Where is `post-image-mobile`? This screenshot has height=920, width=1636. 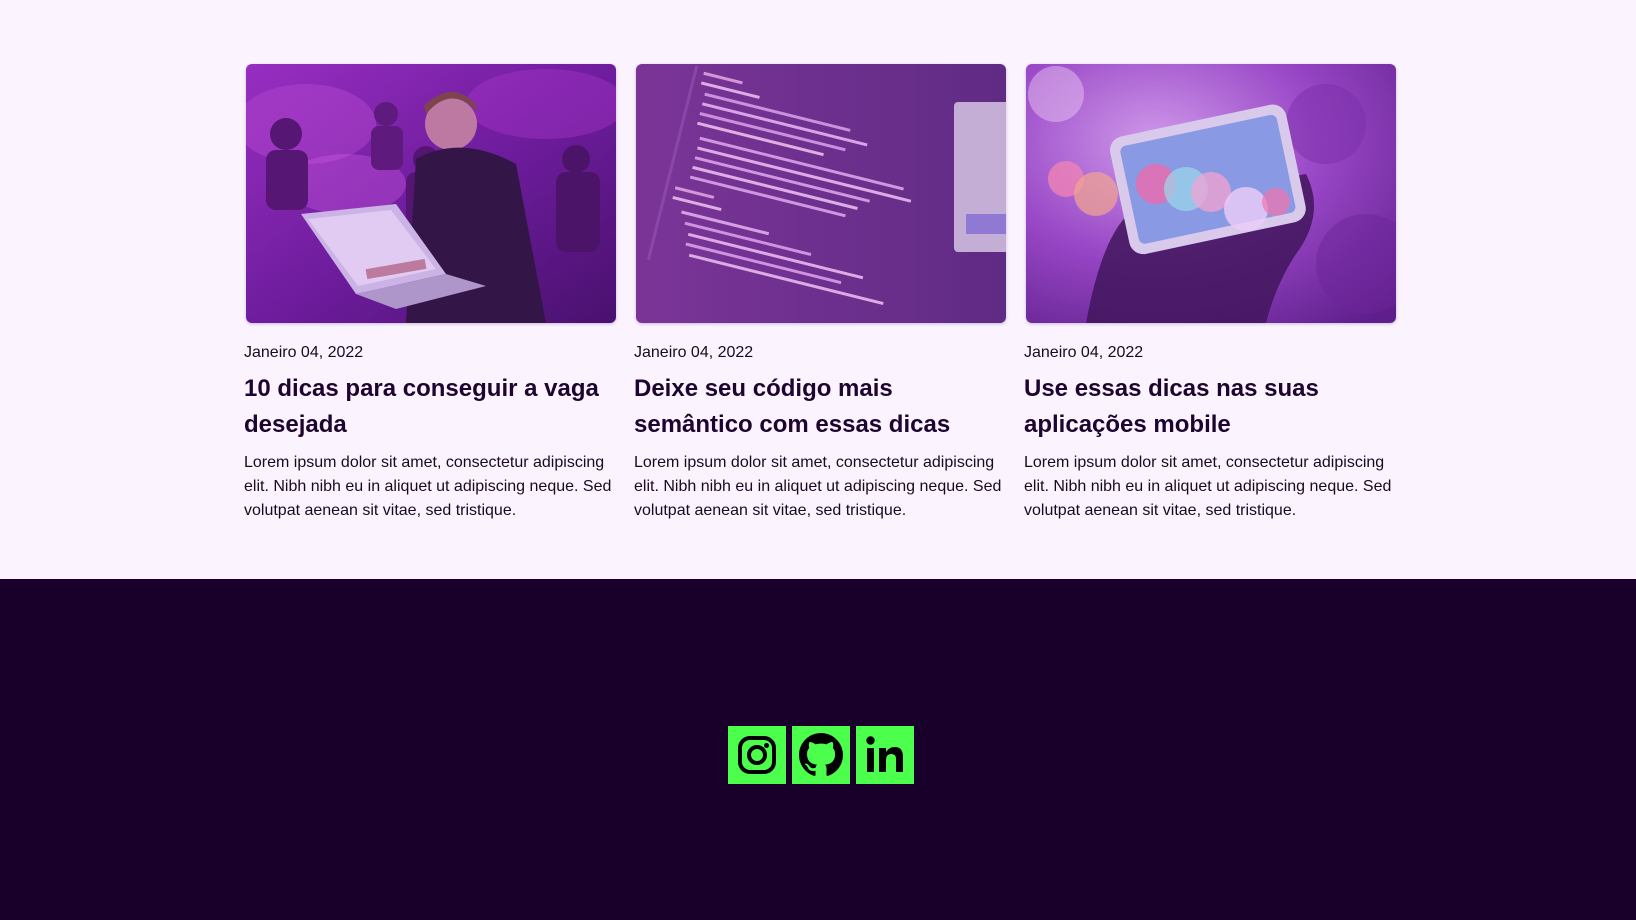 post-image-mobile is located at coordinates (1211, 193).